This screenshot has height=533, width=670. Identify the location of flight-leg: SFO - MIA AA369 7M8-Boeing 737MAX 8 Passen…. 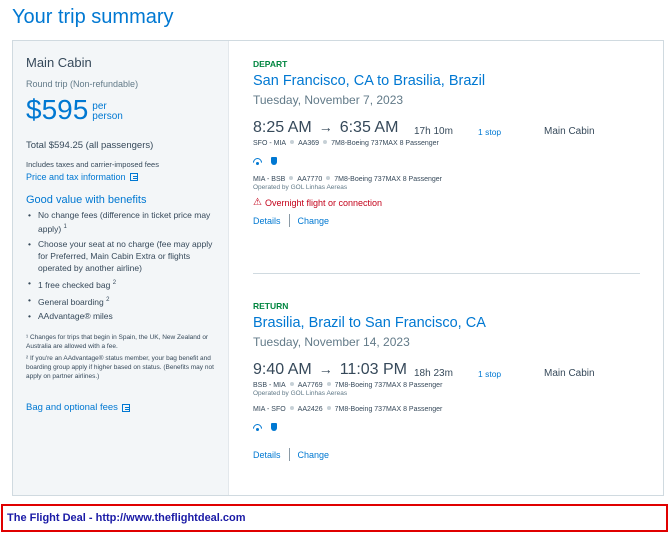
(453, 143).